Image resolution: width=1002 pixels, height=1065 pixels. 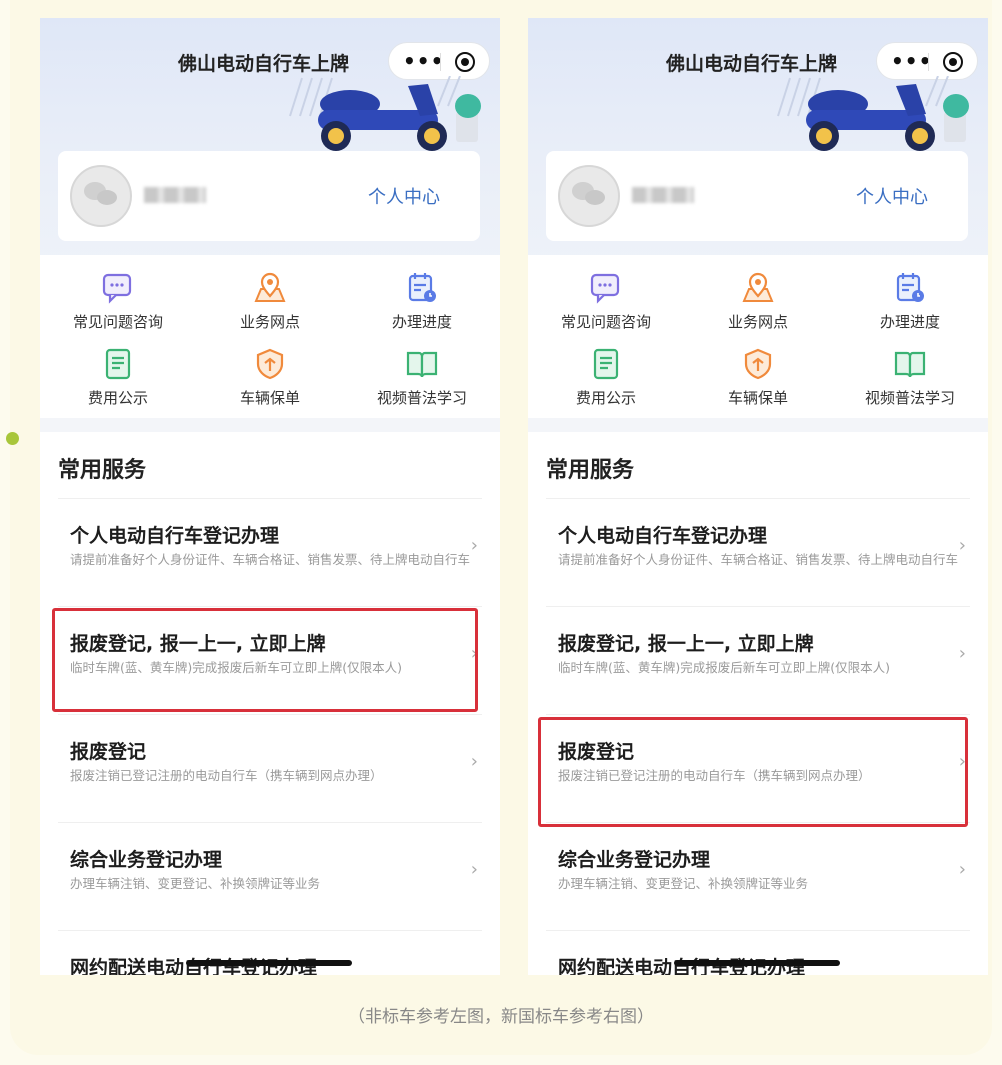 I want to click on service-item-title: 报废登记, 报一上一, 立即上牌, so click(x=686, y=644).